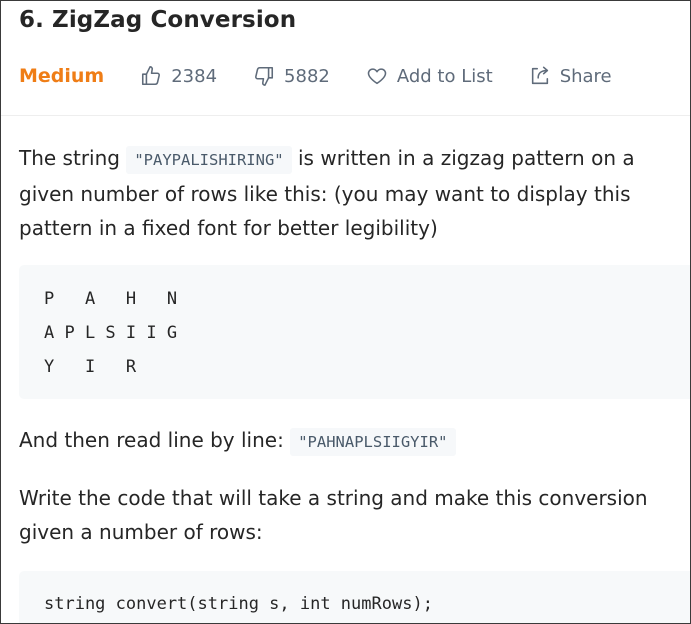  Describe the element at coordinates (345, 115) in the screenshot. I see `header-divider` at that location.